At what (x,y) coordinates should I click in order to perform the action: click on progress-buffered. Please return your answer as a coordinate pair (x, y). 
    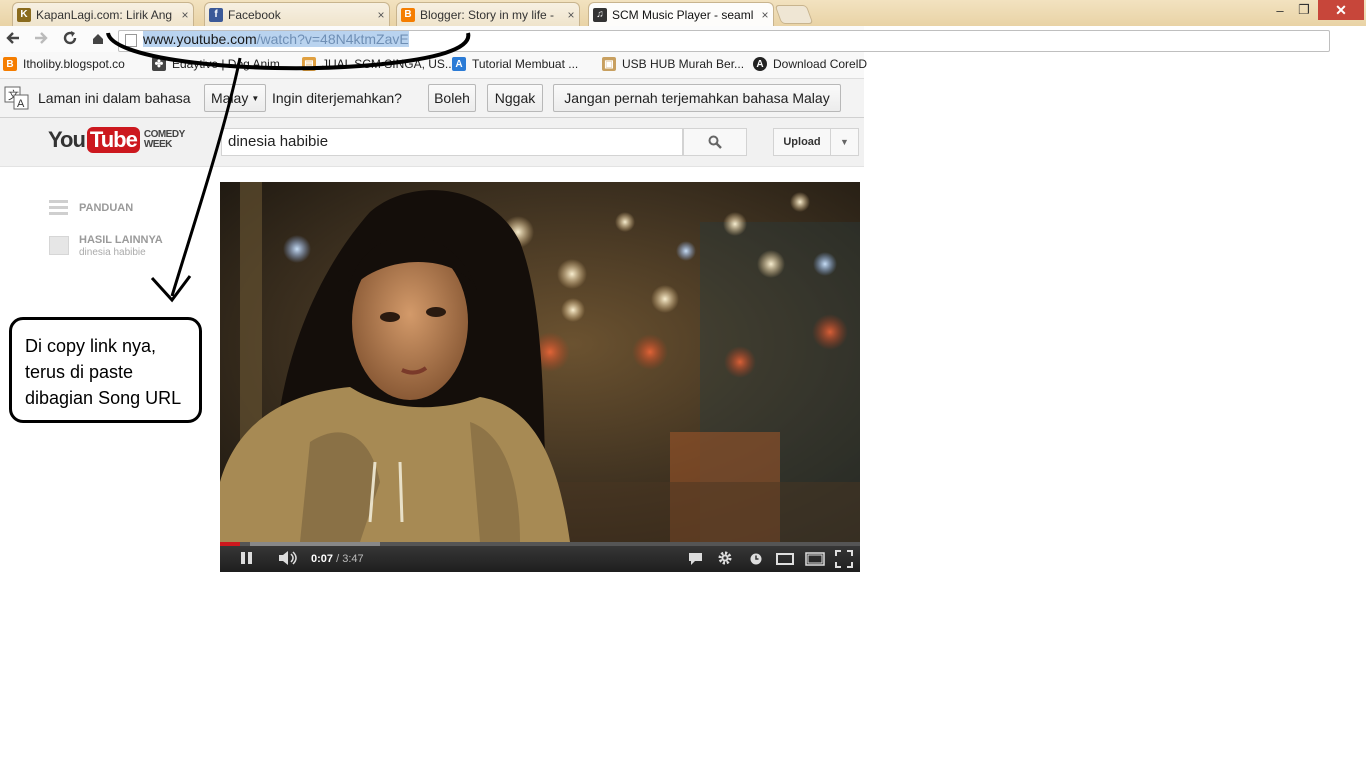
    Looking at the image, I should click on (315, 544).